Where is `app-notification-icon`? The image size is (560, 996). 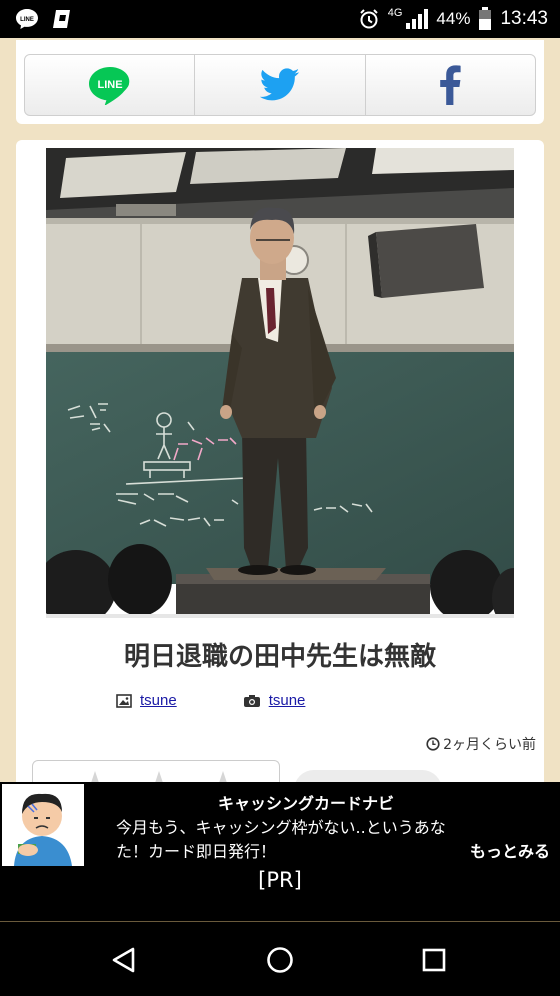
app-notification-icon is located at coordinates (61, 19).